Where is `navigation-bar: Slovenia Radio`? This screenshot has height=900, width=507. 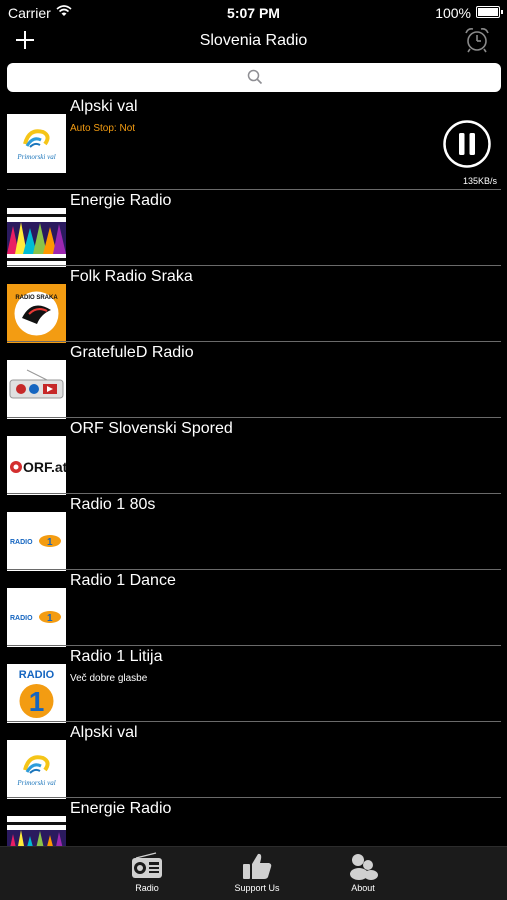 navigation-bar: Slovenia Radio is located at coordinates (253, 42).